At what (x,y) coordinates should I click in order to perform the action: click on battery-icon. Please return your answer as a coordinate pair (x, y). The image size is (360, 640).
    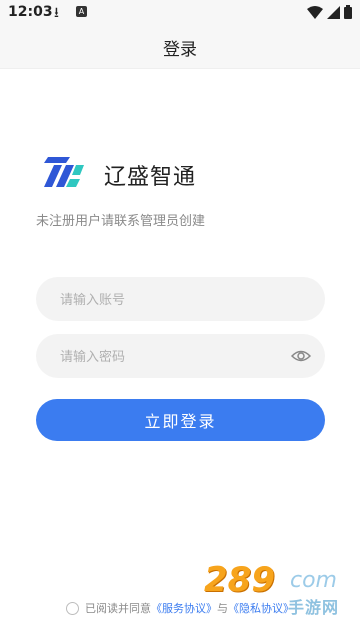
    Looking at the image, I should click on (348, 12).